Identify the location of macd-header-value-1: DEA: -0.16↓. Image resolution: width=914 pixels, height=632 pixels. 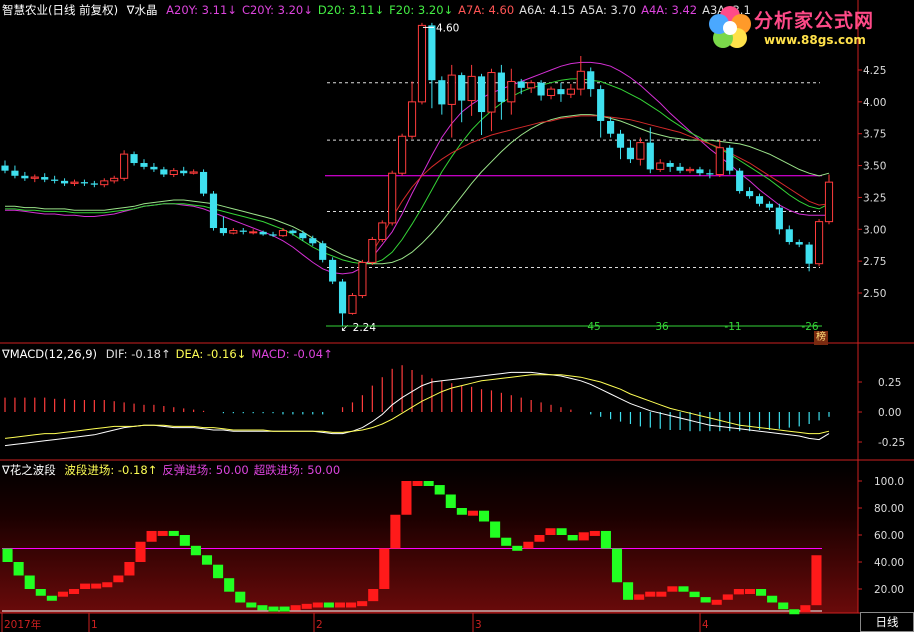
(211, 354).